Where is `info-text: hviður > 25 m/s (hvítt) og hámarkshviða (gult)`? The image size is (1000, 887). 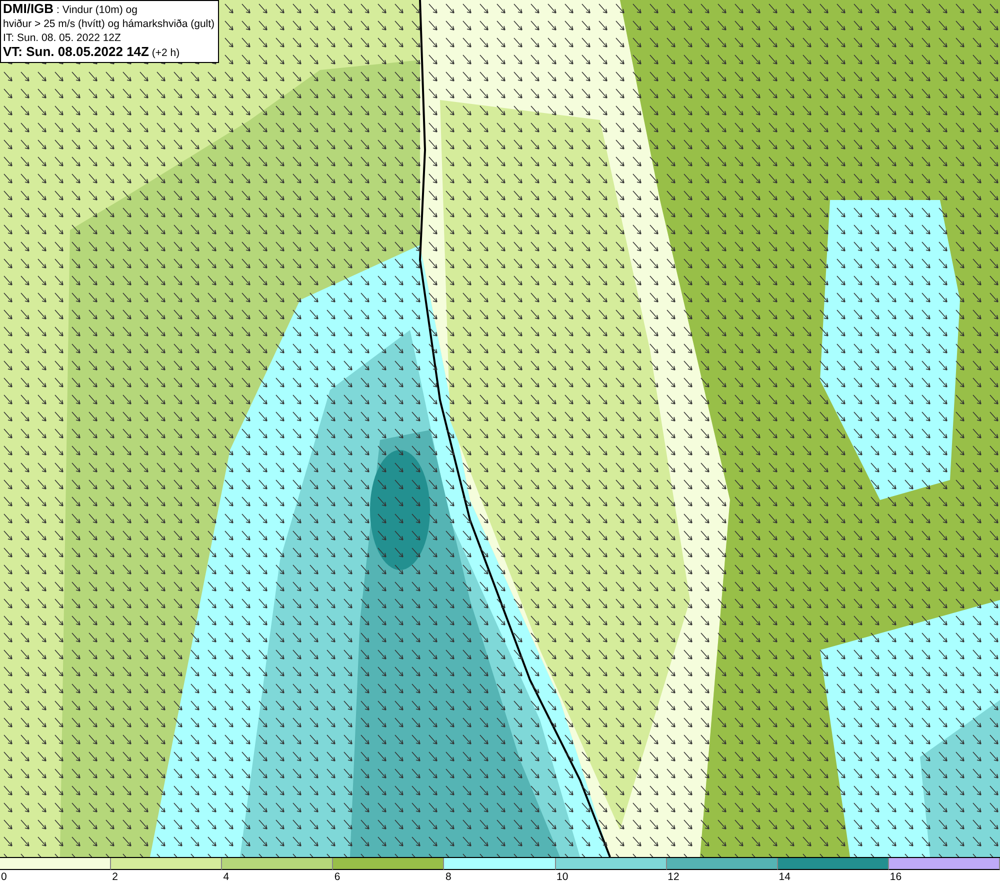 info-text: hviður > 25 m/s (hvítt) og hámarkshviða (gult) is located at coordinates (109, 24).